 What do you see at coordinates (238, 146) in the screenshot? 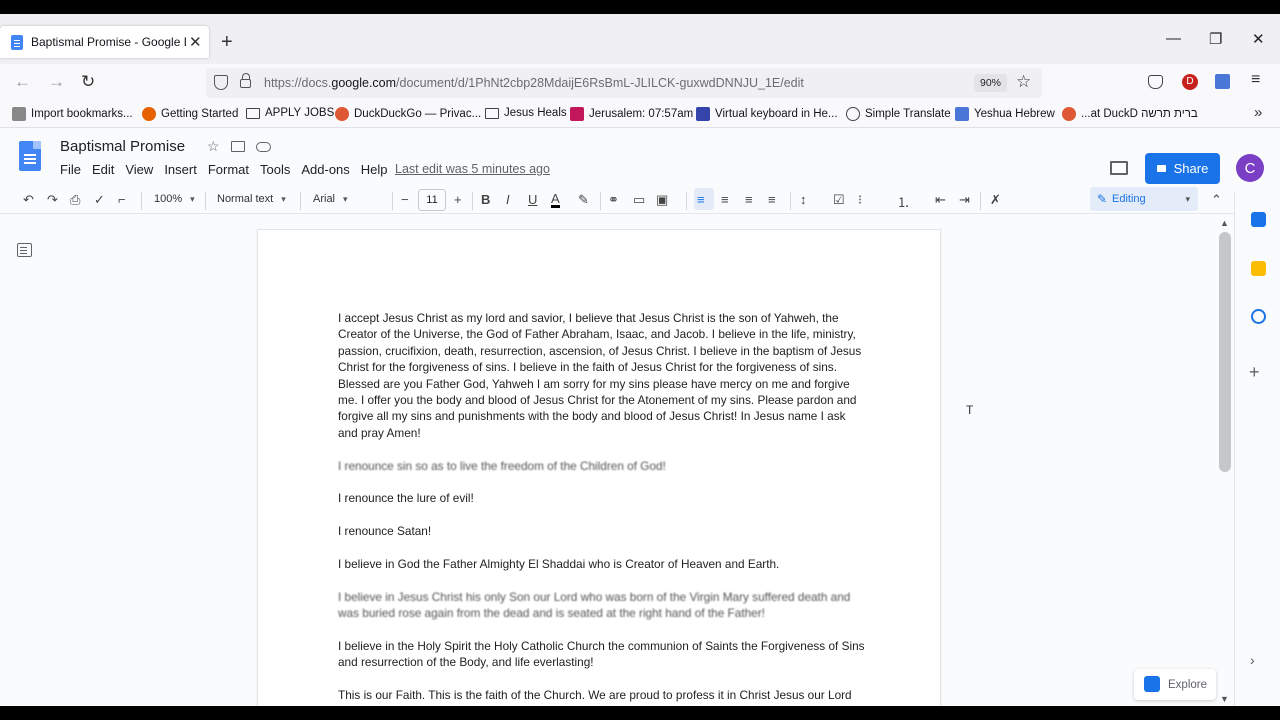
I see `move-folder-icon` at bounding box center [238, 146].